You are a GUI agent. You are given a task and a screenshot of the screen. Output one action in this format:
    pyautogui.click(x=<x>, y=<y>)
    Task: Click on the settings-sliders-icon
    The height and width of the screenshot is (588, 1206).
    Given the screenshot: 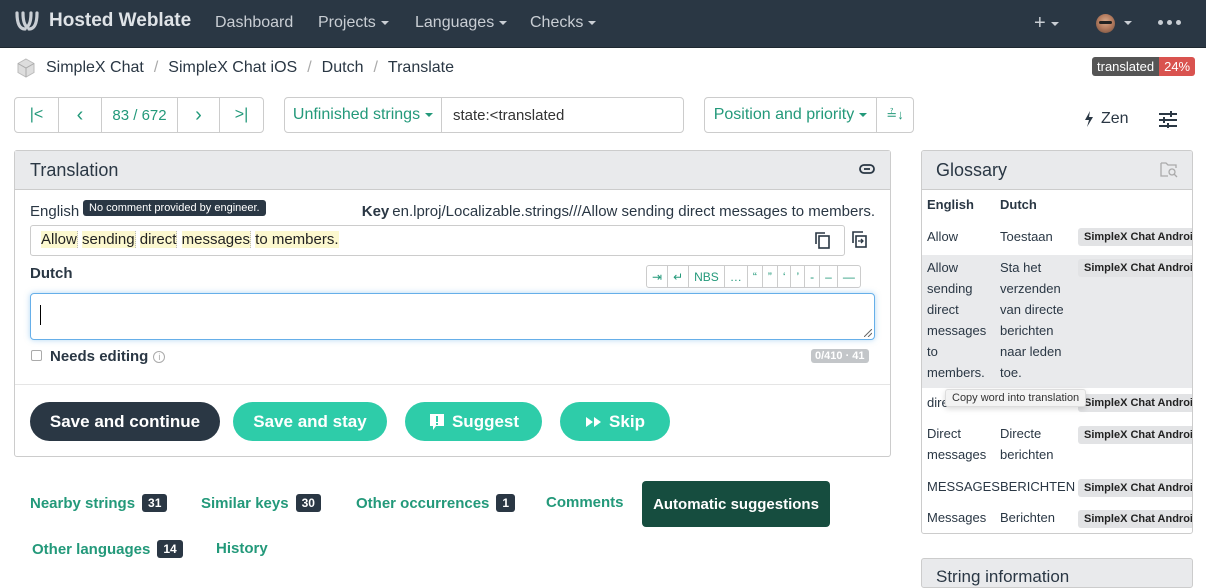 What is the action you would take?
    pyautogui.click(x=1168, y=119)
    